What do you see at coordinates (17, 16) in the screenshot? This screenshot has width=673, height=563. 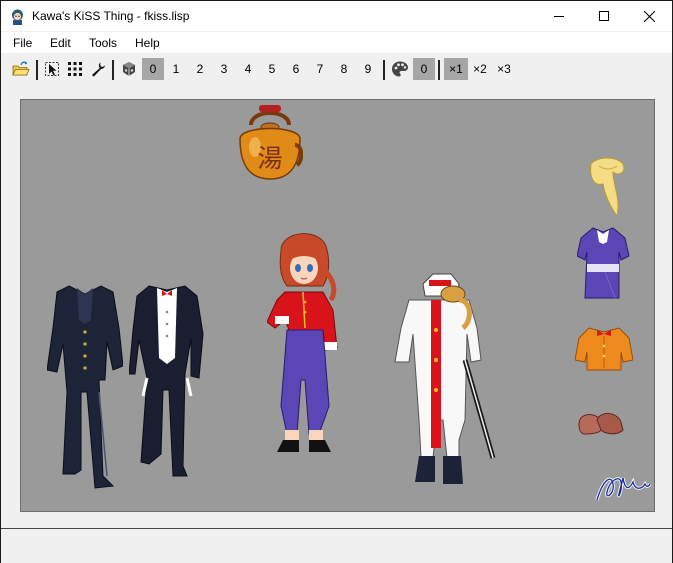 I see `kiss-doll-icon` at bounding box center [17, 16].